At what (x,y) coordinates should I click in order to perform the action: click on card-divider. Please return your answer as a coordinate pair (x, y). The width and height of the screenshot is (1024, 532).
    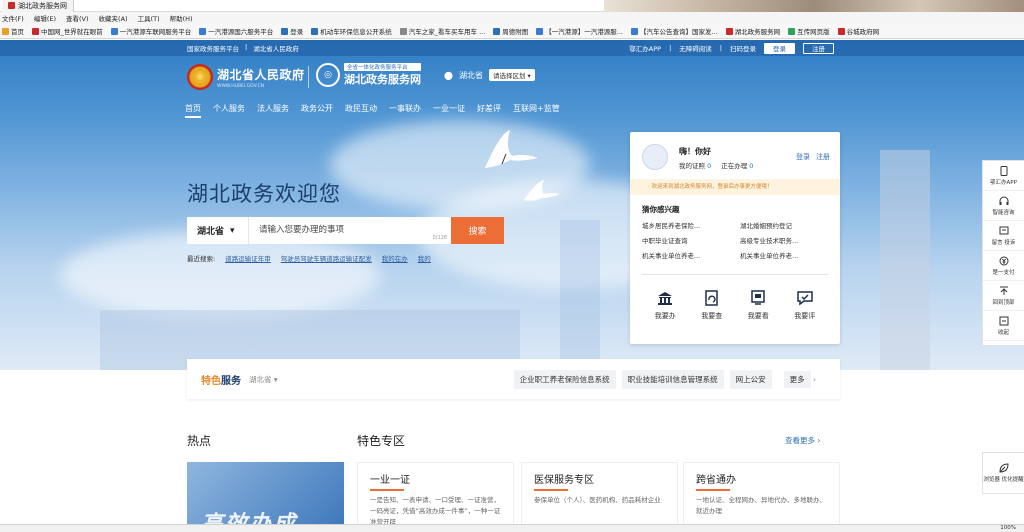
    Looking at the image, I should click on (735, 274).